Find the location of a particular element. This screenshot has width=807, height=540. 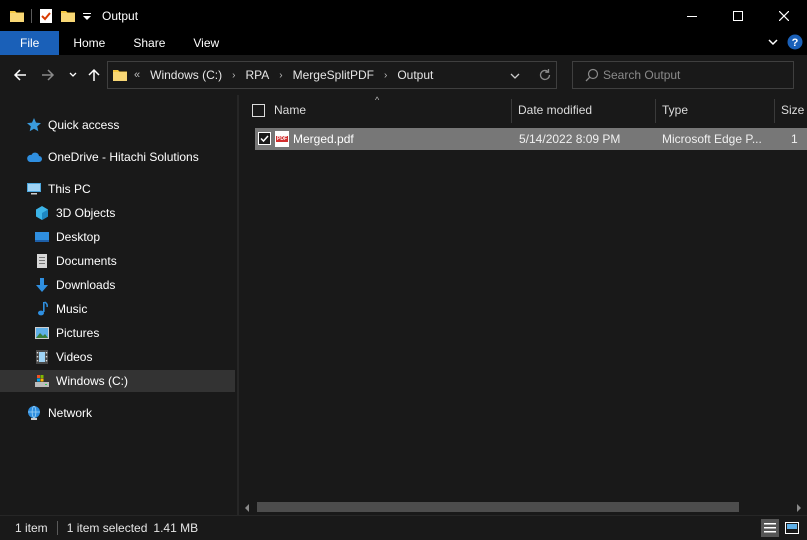

details-view-icon is located at coordinates (770, 528).